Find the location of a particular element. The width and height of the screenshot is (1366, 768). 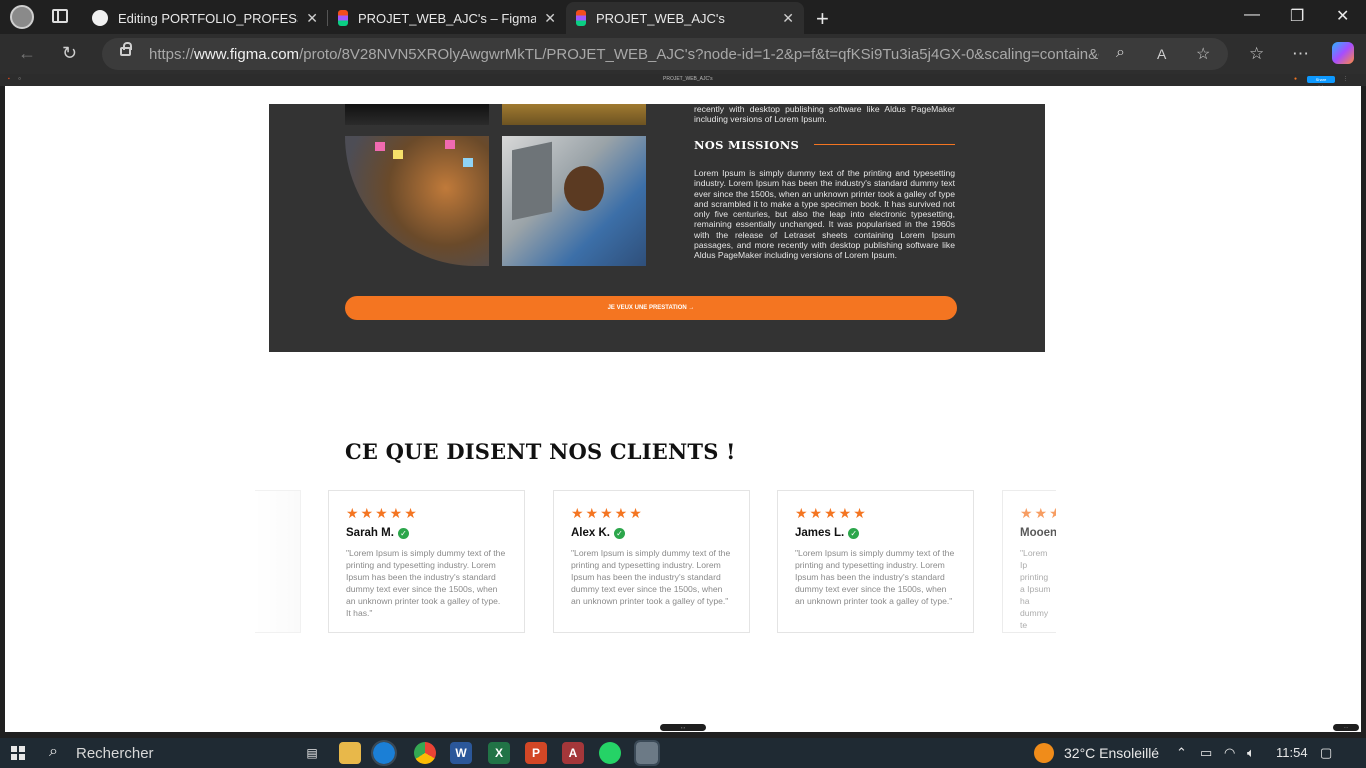

weather-text: 32°C Ensoleillé is located at coordinates (1111, 753).